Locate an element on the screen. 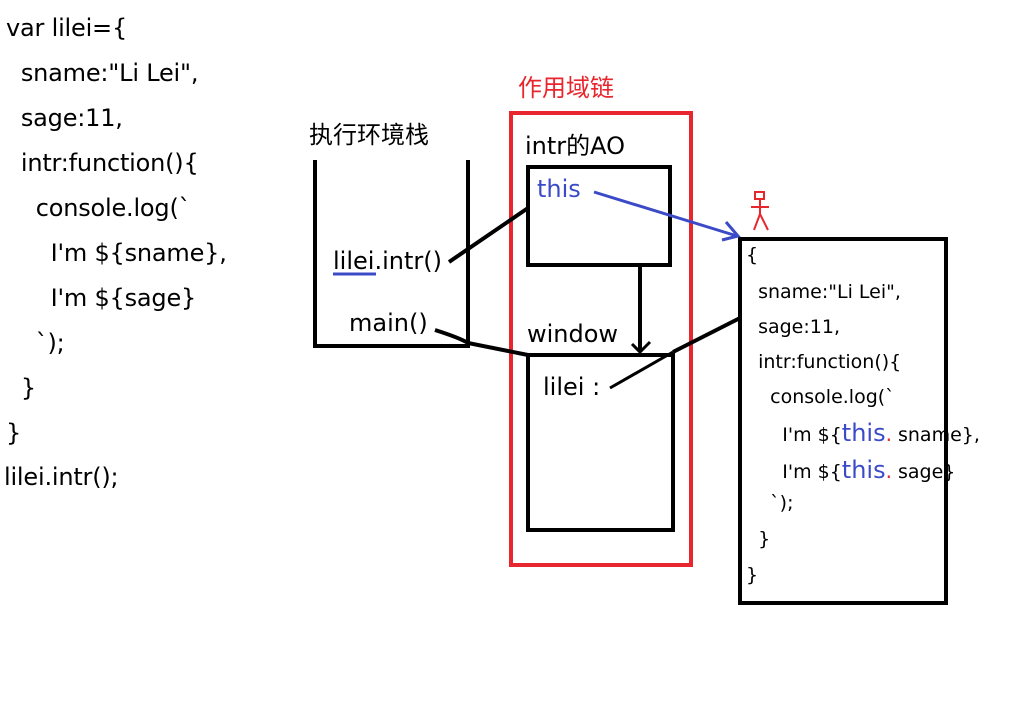  window-var-lilei: lilei : is located at coordinates (572, 387).